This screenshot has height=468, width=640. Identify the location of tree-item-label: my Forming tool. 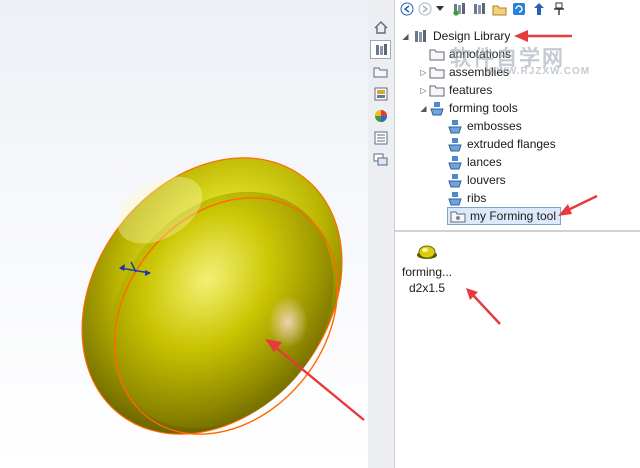
(513, 216).